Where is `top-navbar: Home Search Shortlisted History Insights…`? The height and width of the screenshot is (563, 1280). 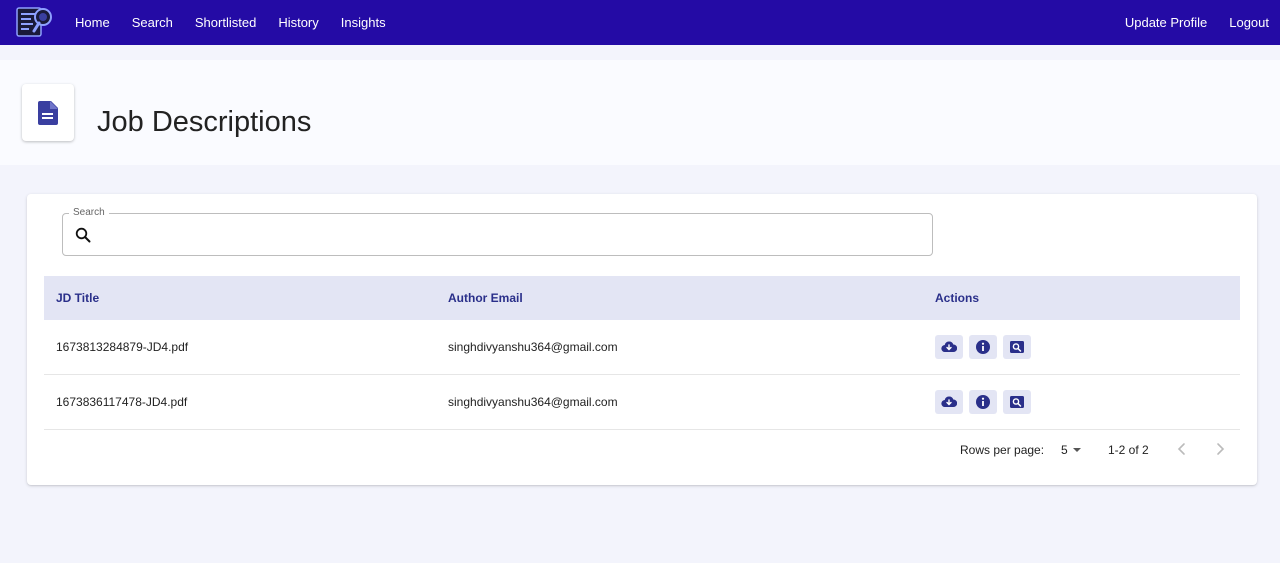
top-navbar: Home Search Shortlisted History Insights… is located at coordinates (640, 22).